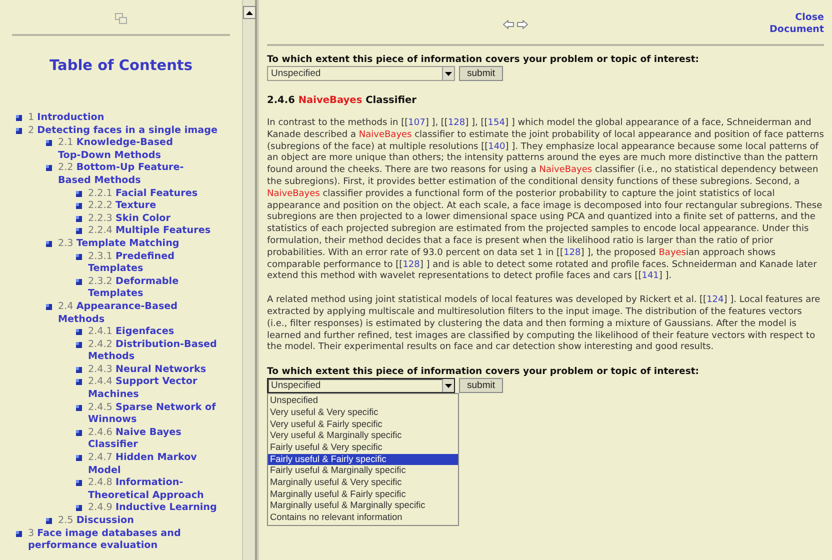 The image size is (832, 560). I want to click on pages-icon, so click(121, 18).